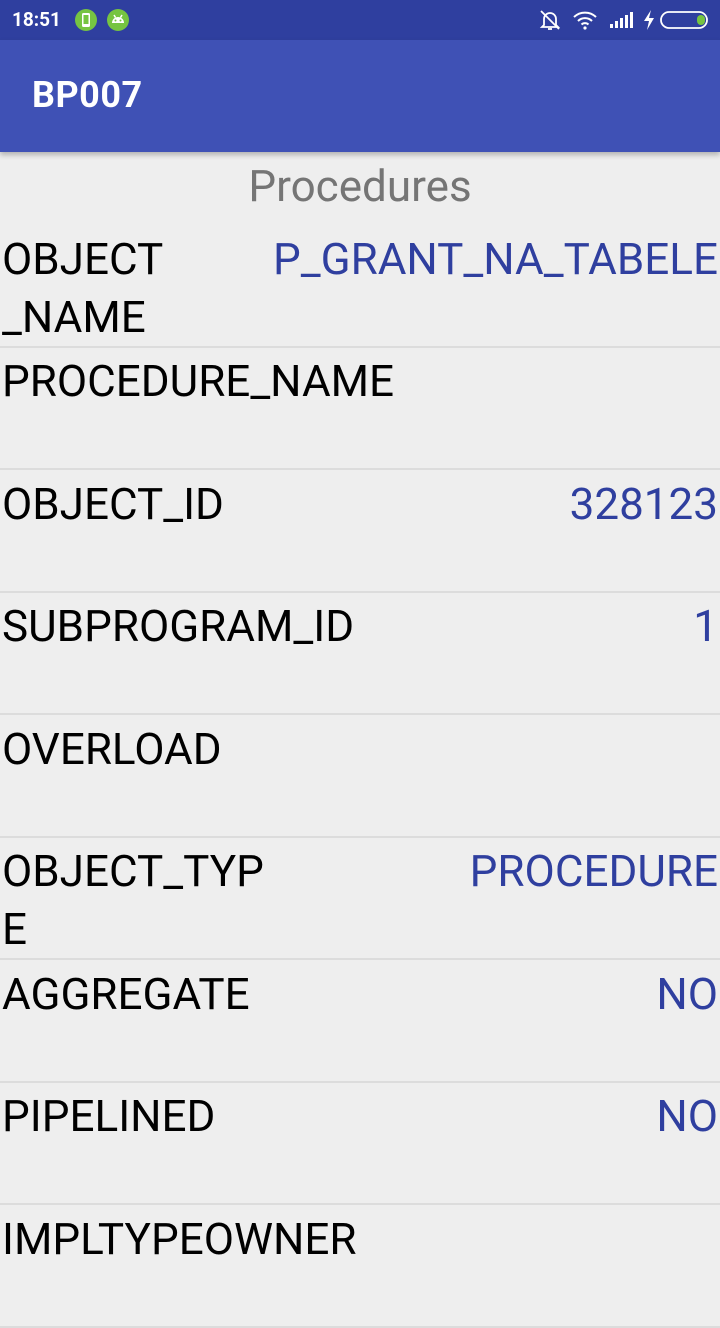  What do you see at coordinates (593, 871) in the screenshot?
I see `detail-value: PROCEDURE` at bounding box center [593, 871].